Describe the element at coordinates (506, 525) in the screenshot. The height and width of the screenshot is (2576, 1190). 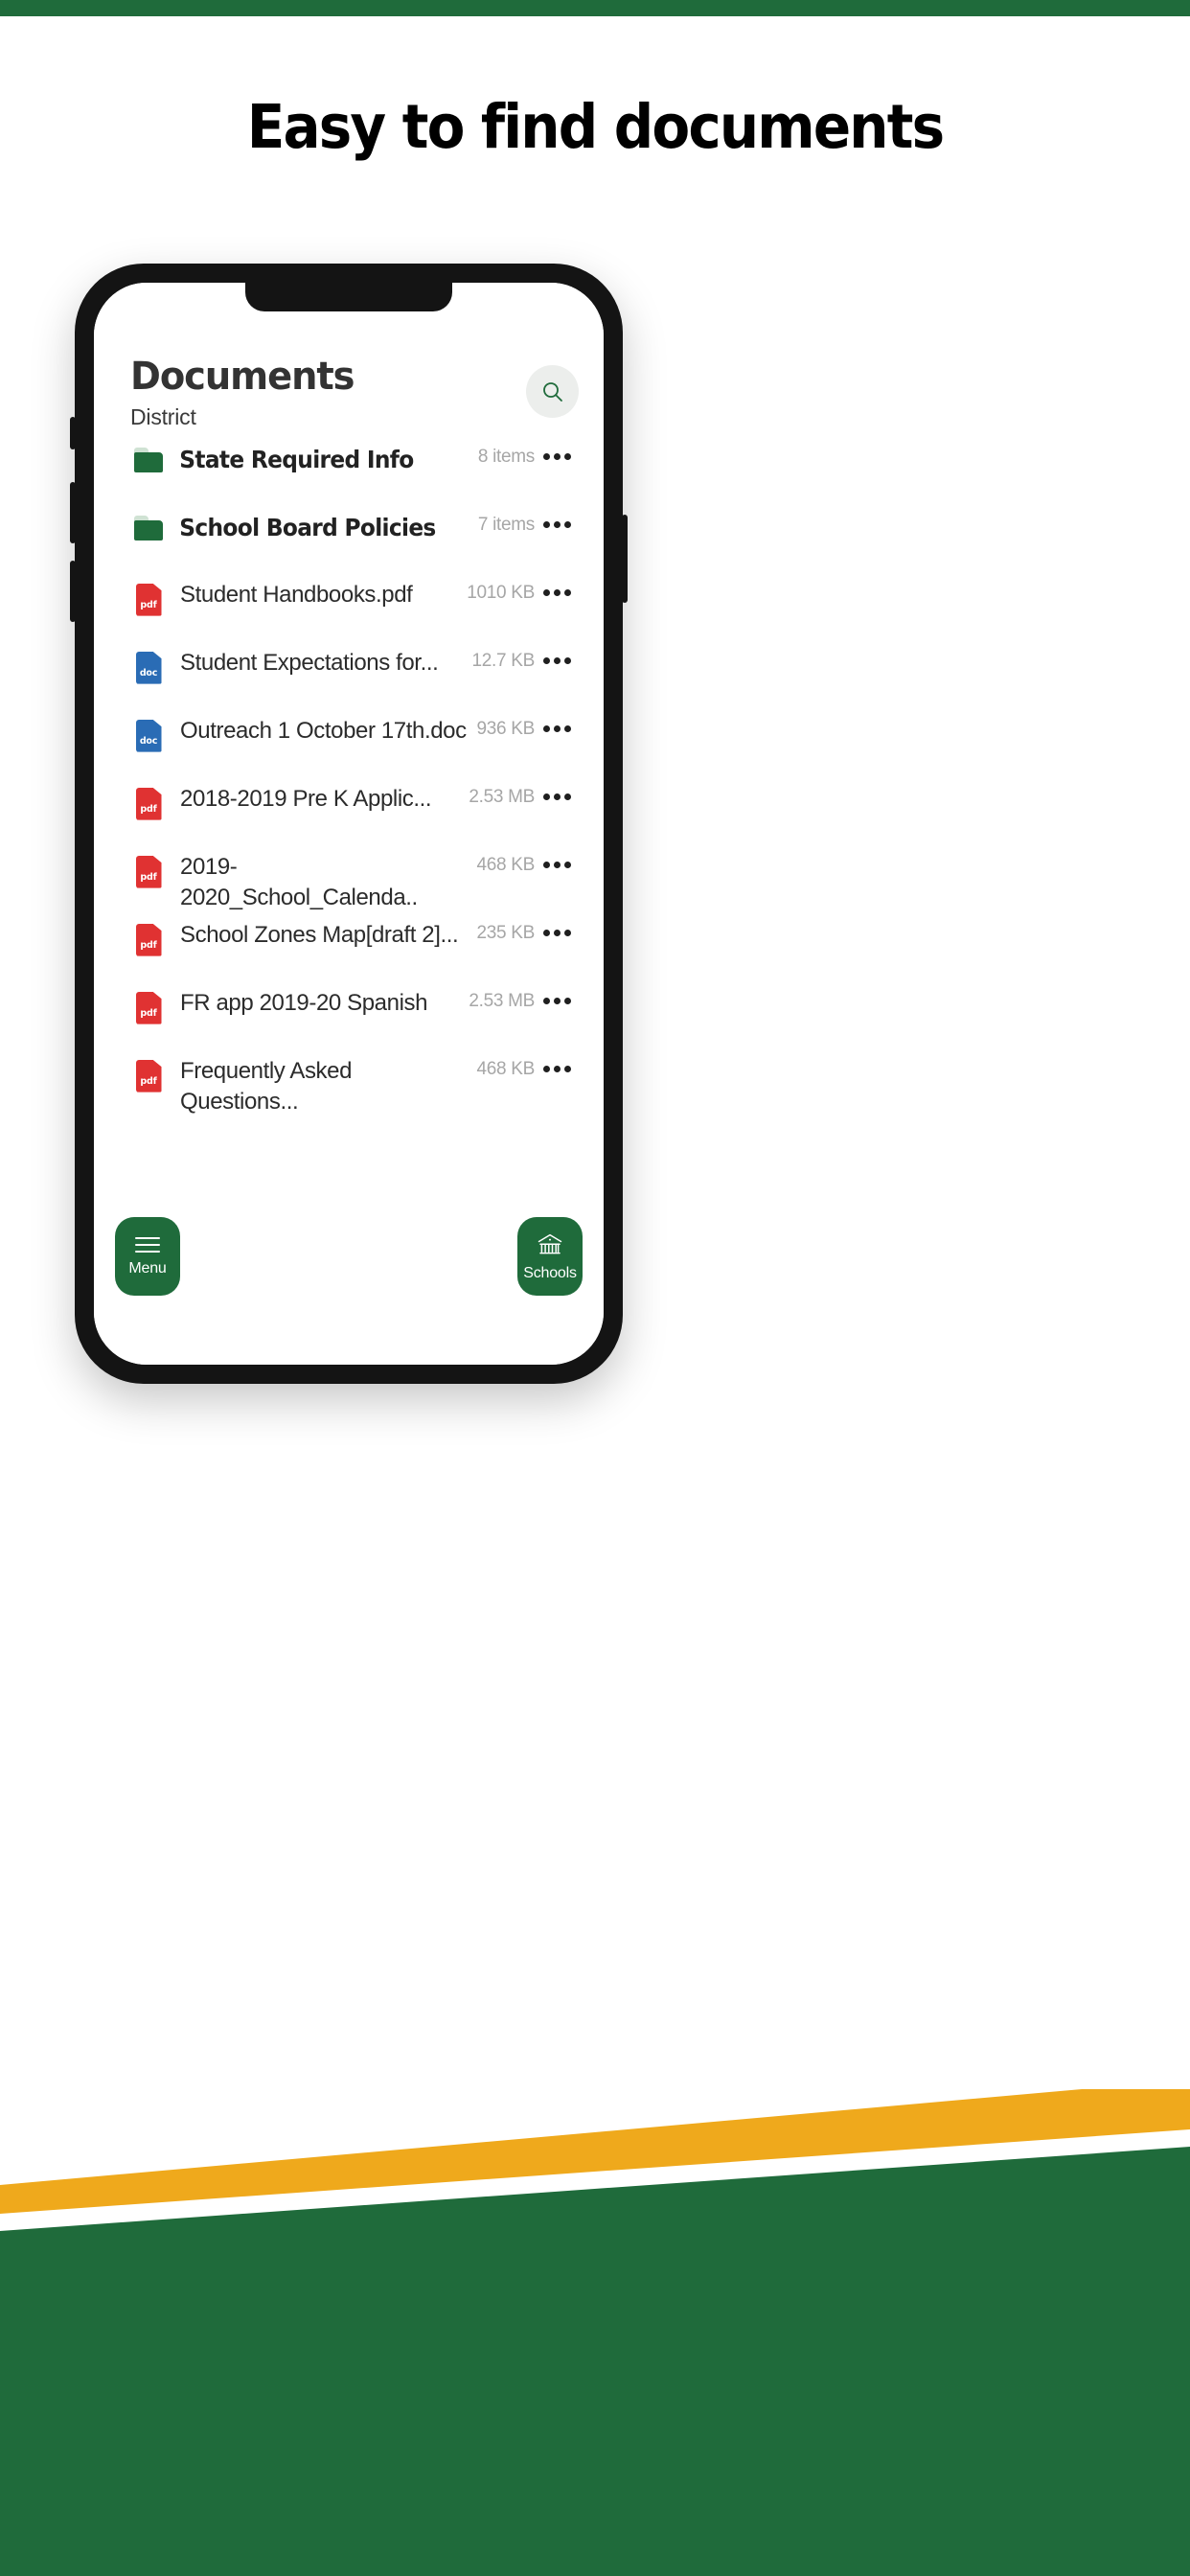
I see `item-meta: 7 items` at that location.